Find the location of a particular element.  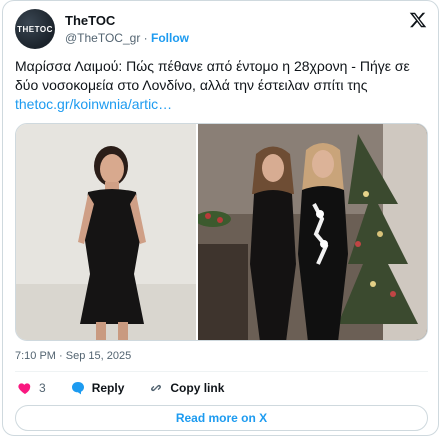

account-name: TheTOC is located at coordinates (90, 20).